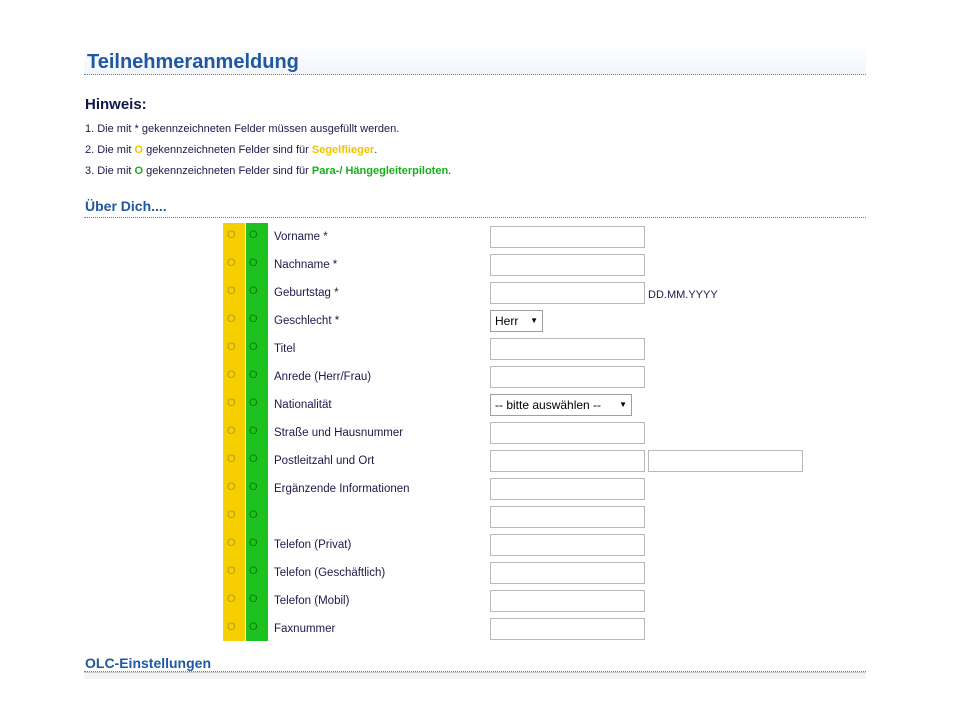 The height and width of the screenshot is (720, 960). I want to click on page-title: Teilnehmeranmeldung, so click(193, 62).